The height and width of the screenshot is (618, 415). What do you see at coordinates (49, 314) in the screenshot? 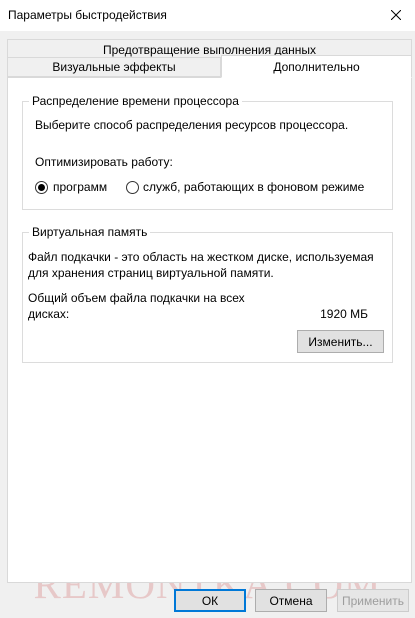
I see `vm-total-label-line2: дисках:` at bounding box center [49, 314].